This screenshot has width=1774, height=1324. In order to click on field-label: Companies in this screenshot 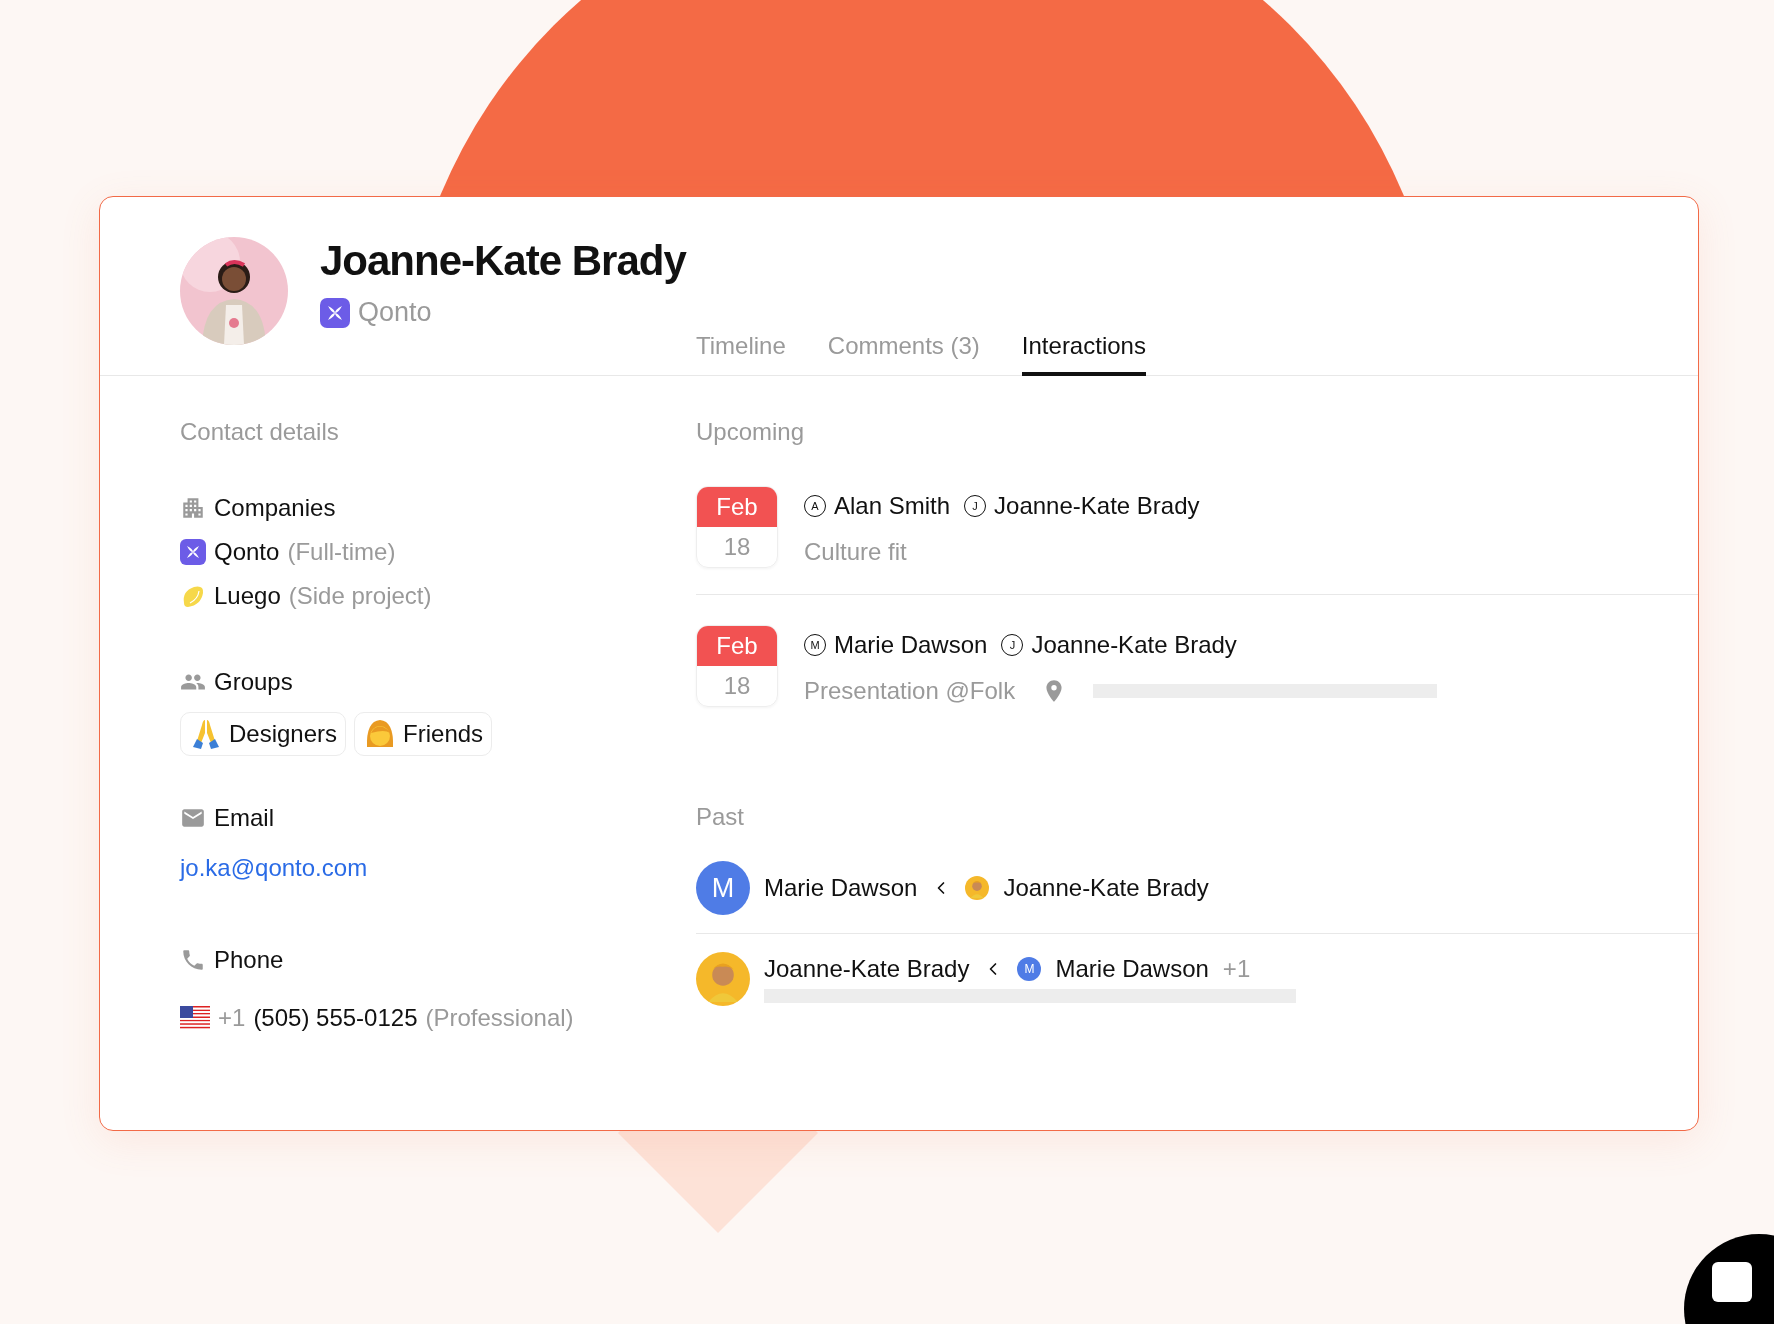, I will do `click(275, 508)`.